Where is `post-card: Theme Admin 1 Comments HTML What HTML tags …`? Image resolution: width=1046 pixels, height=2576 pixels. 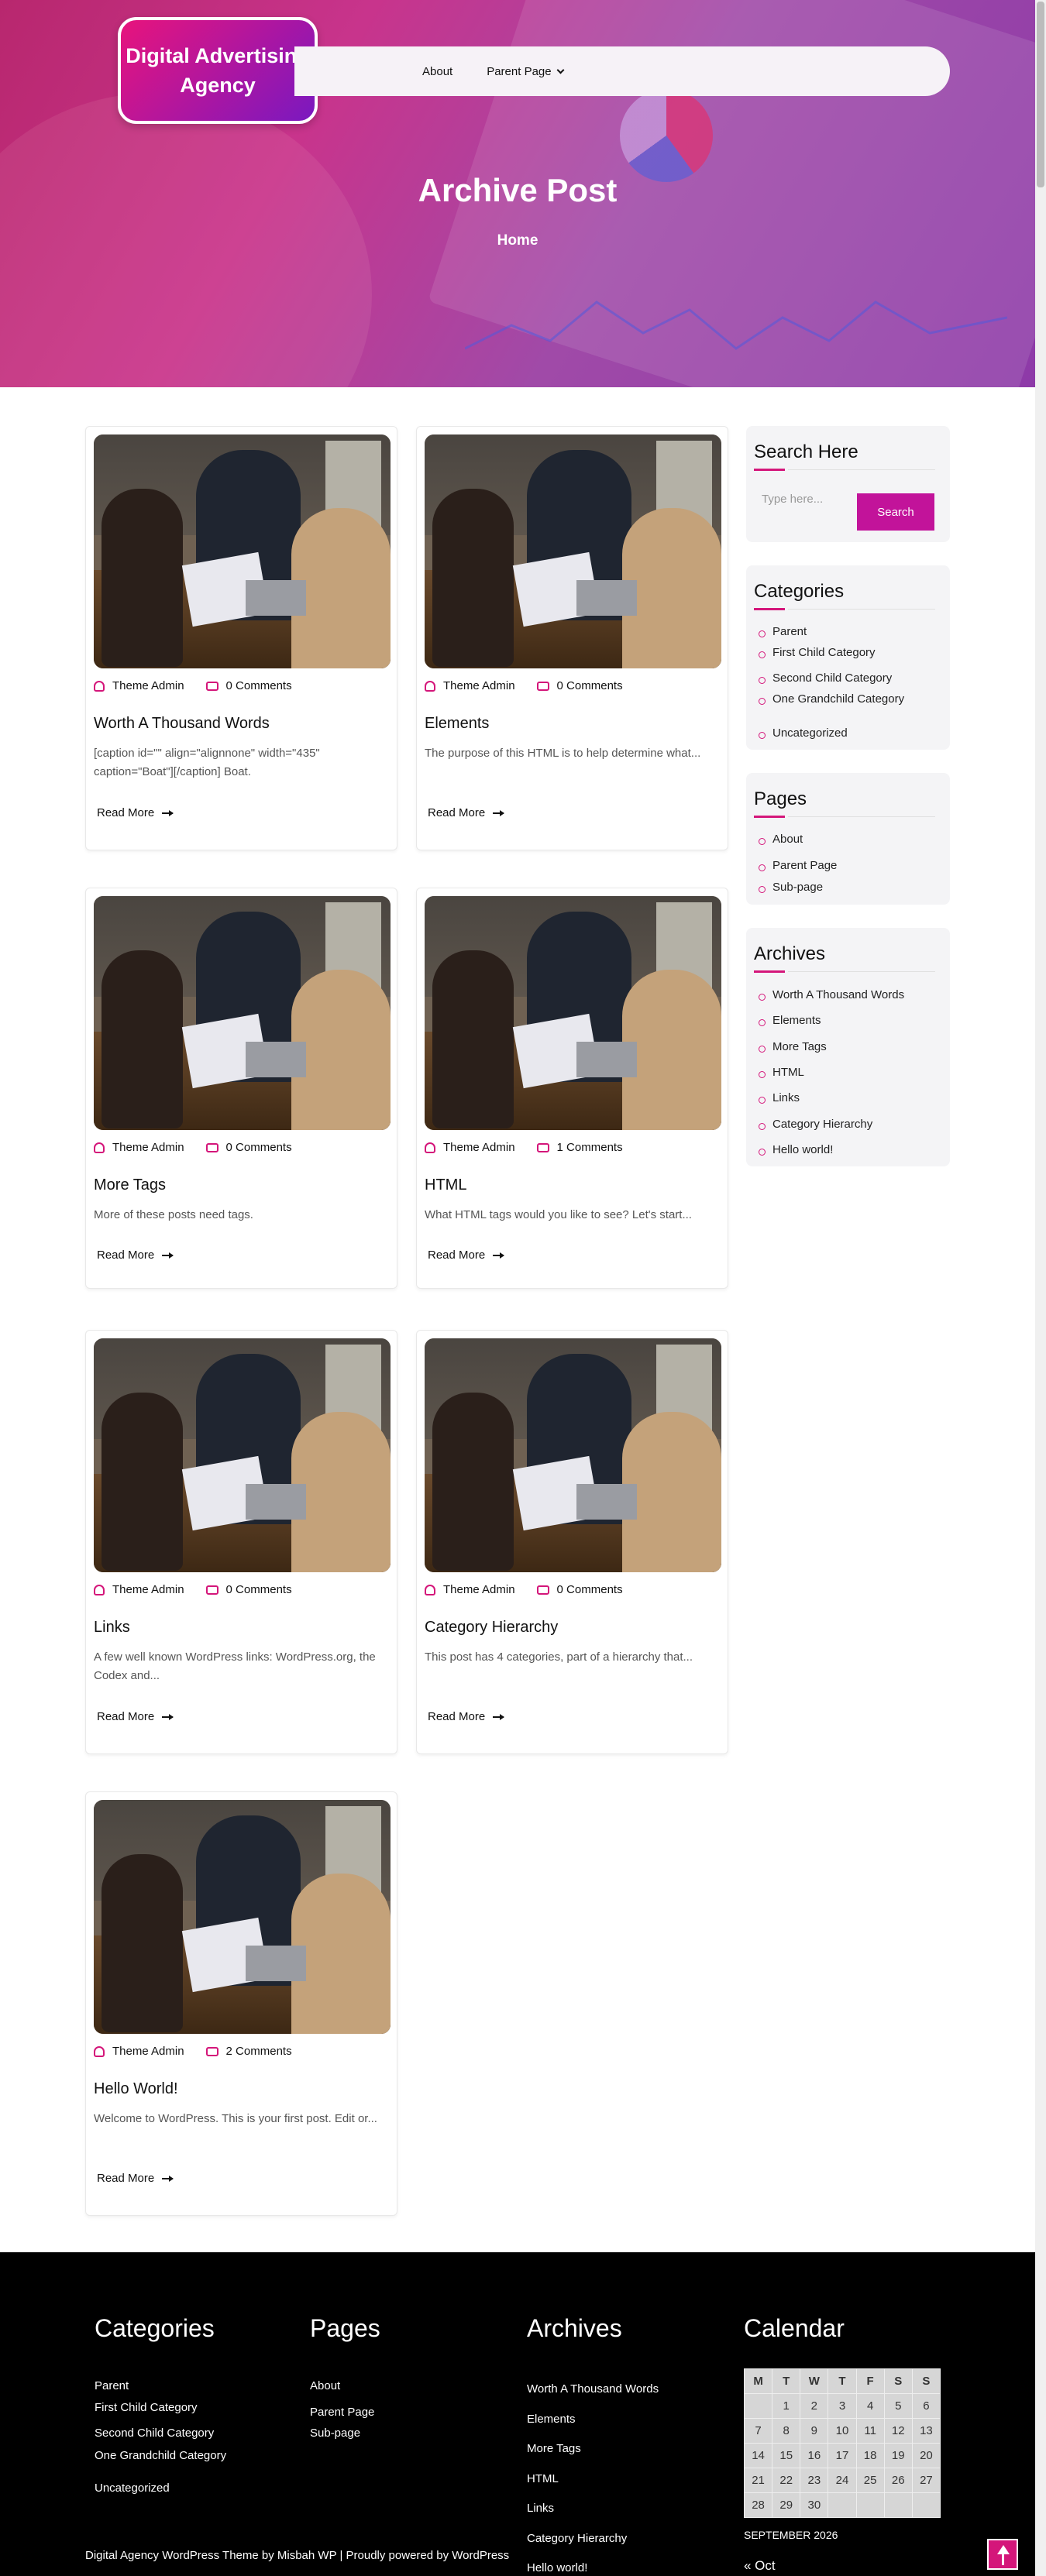
post-card: Theme Admin 1 Comments HTML What HTML tags … is located at coordinates (572, 1088).